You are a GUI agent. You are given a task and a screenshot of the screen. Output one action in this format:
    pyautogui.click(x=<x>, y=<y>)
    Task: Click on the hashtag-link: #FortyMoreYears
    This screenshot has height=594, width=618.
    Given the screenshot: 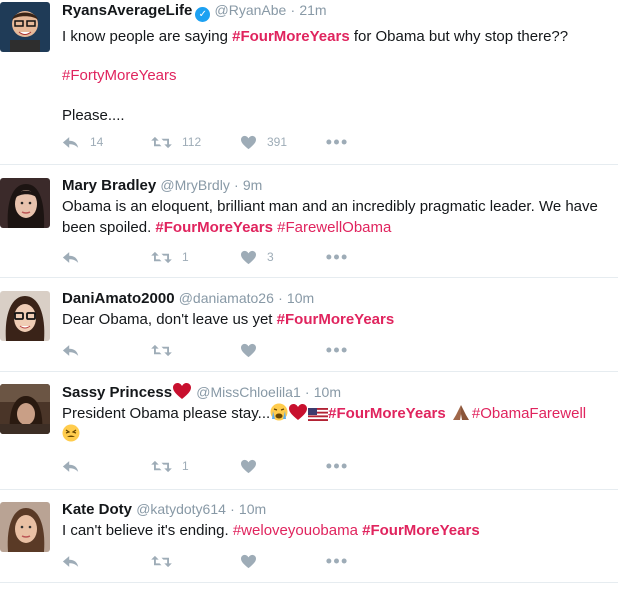 What is the action you would take?
    pyautogui.click(x=119, y=75)
    